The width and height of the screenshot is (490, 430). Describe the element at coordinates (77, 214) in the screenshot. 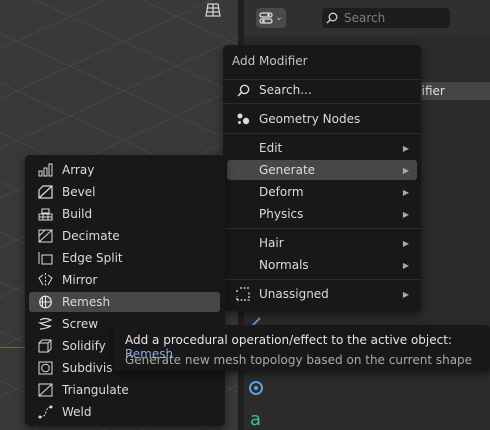

I see `submenu-item-label: Build` at that location.